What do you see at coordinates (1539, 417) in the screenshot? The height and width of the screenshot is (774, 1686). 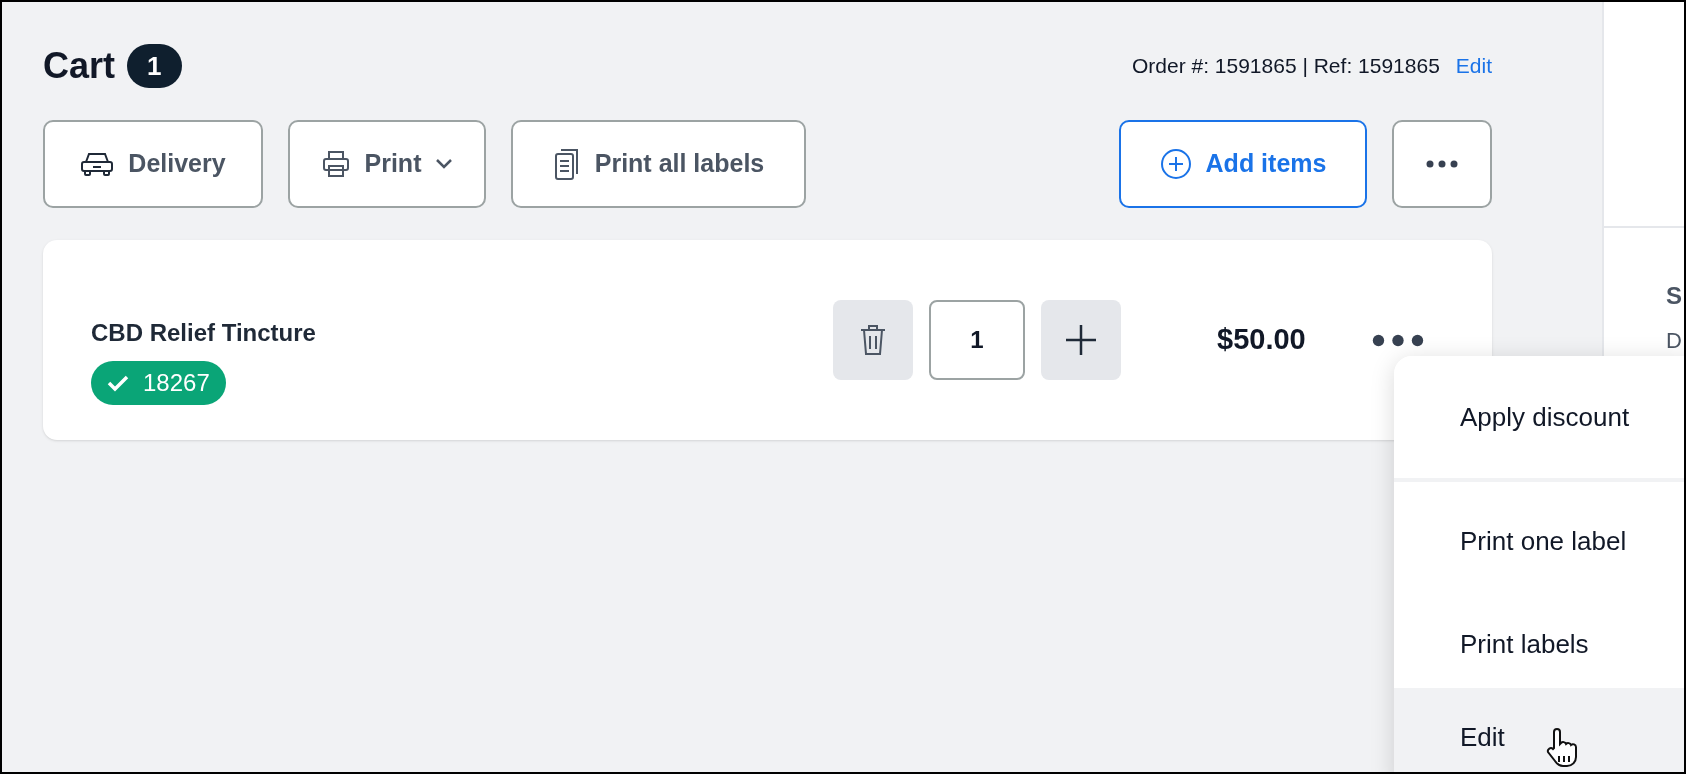 I see `menu-item: Apply discount` at bounding box center [1539, 417].